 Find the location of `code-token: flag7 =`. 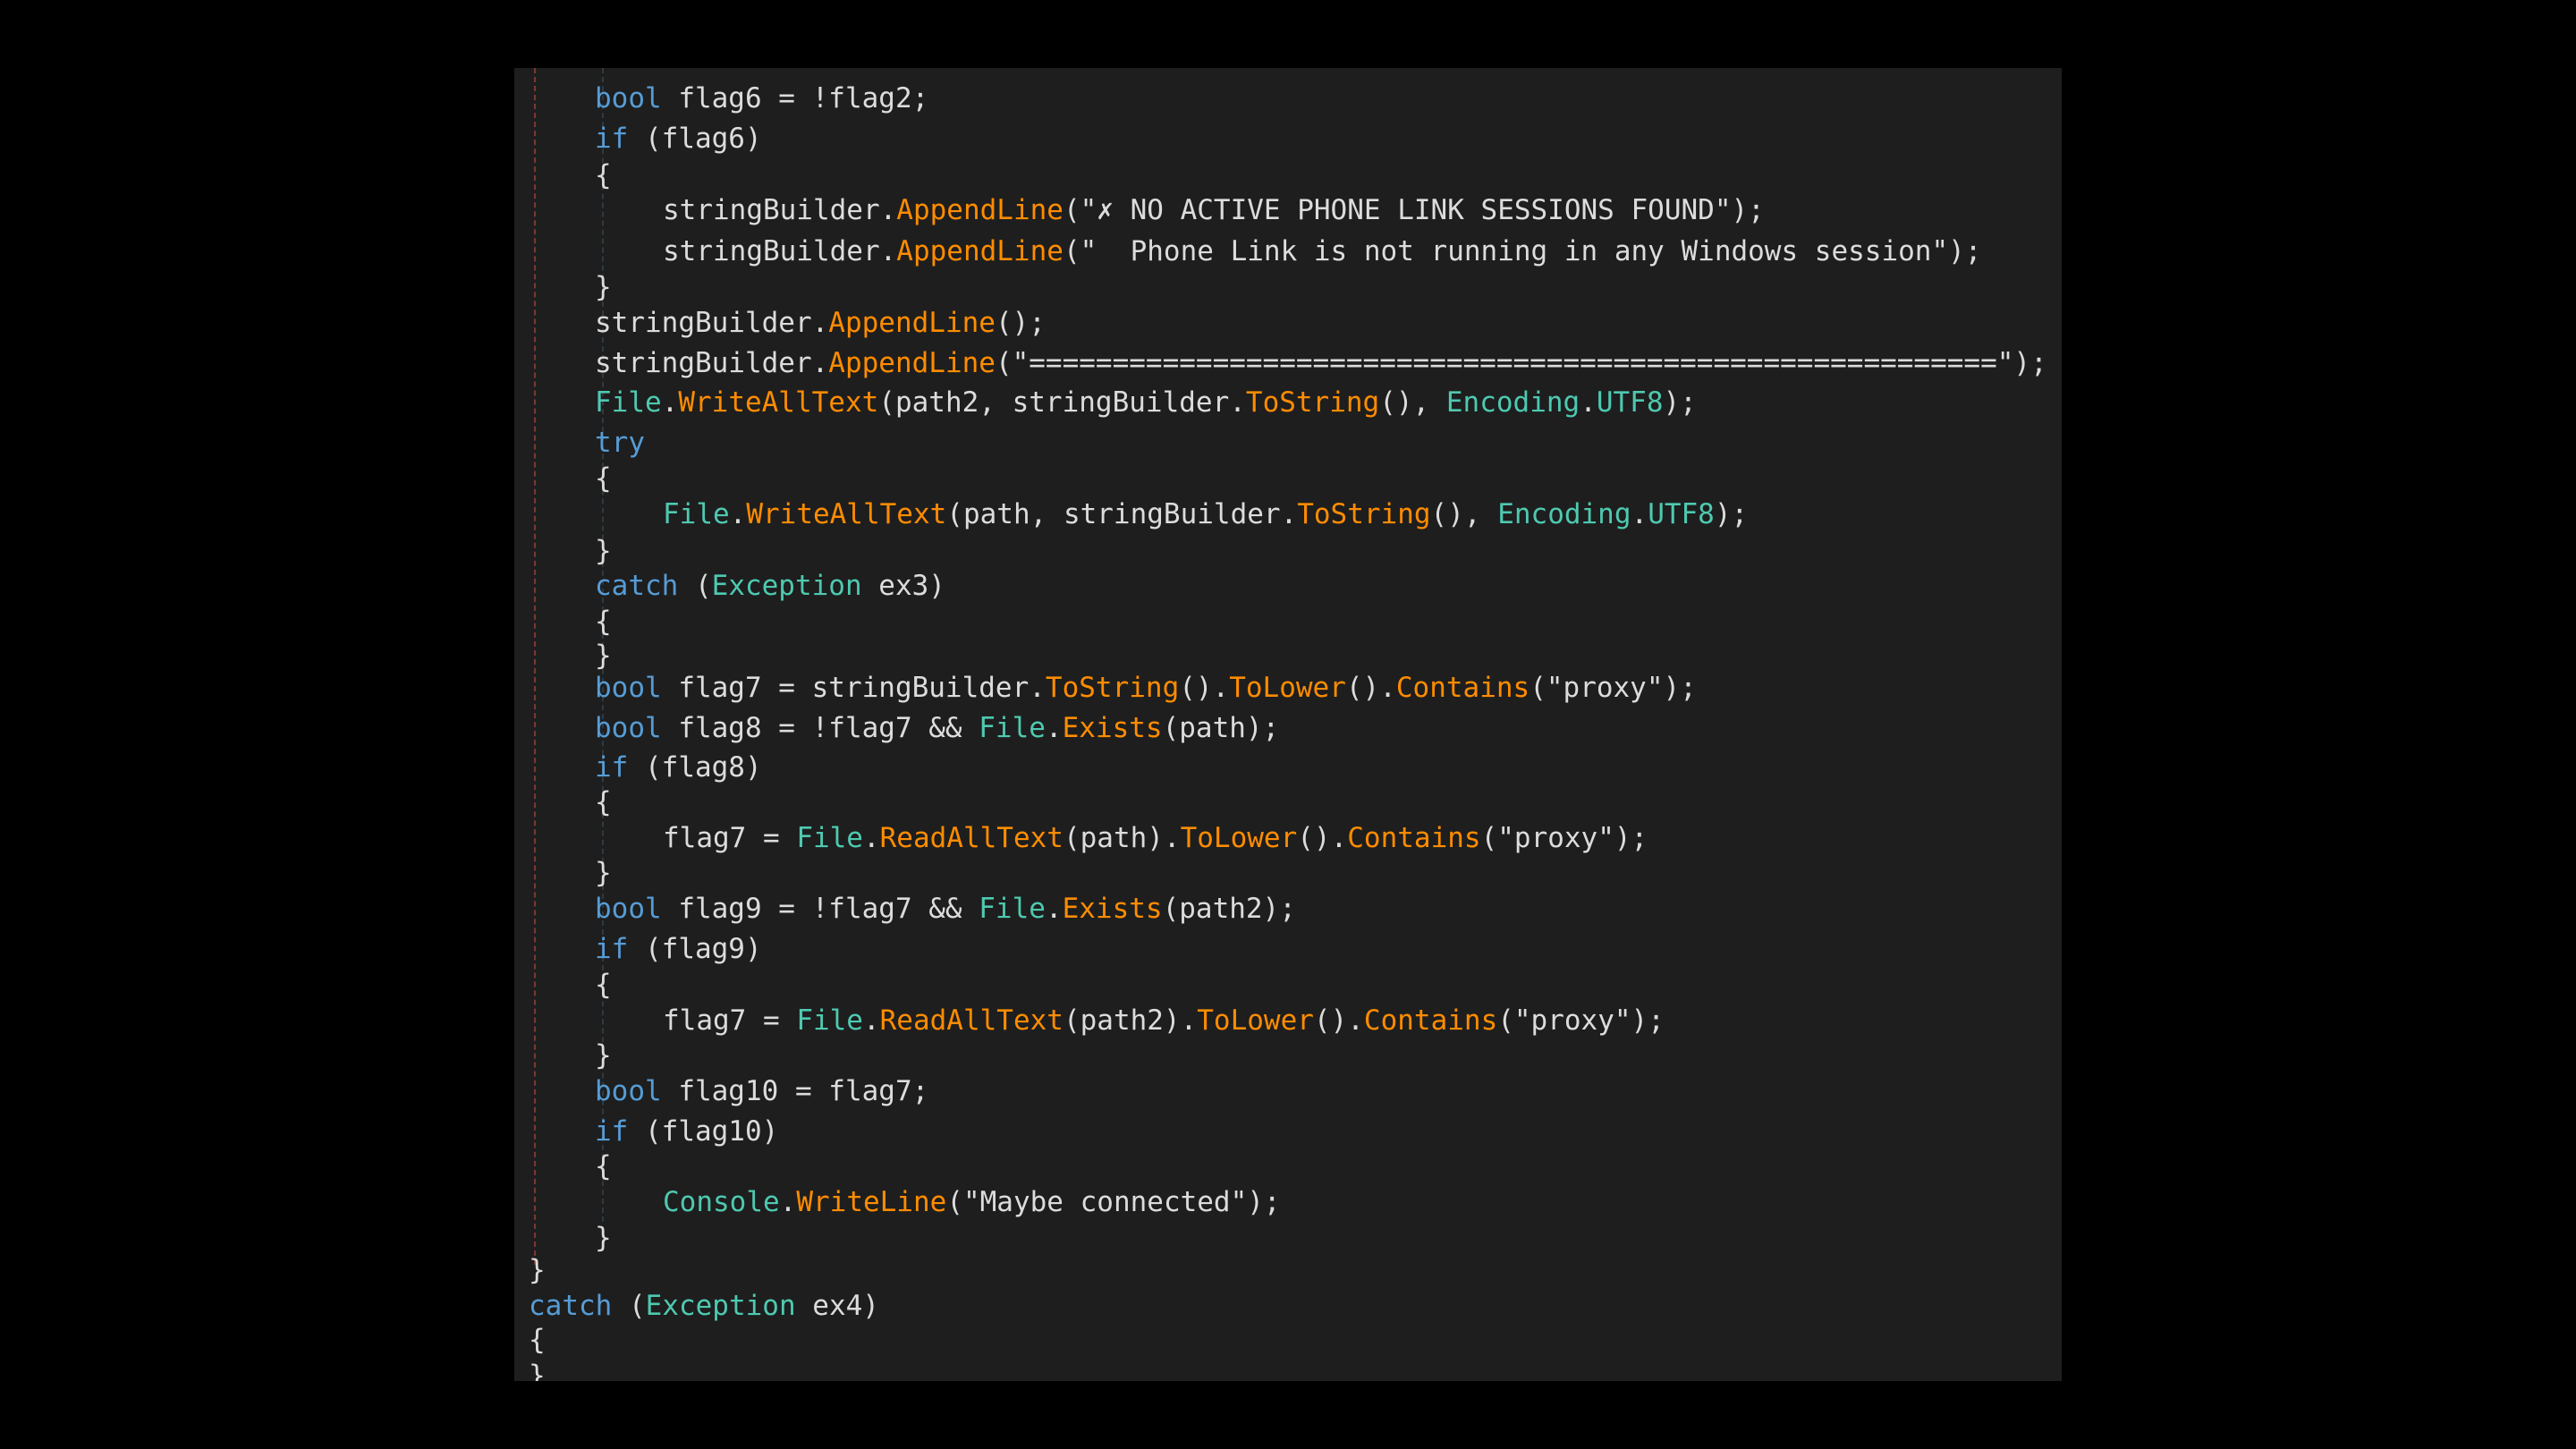

code-token: flag7 = is located at coordinates (730, 1020).